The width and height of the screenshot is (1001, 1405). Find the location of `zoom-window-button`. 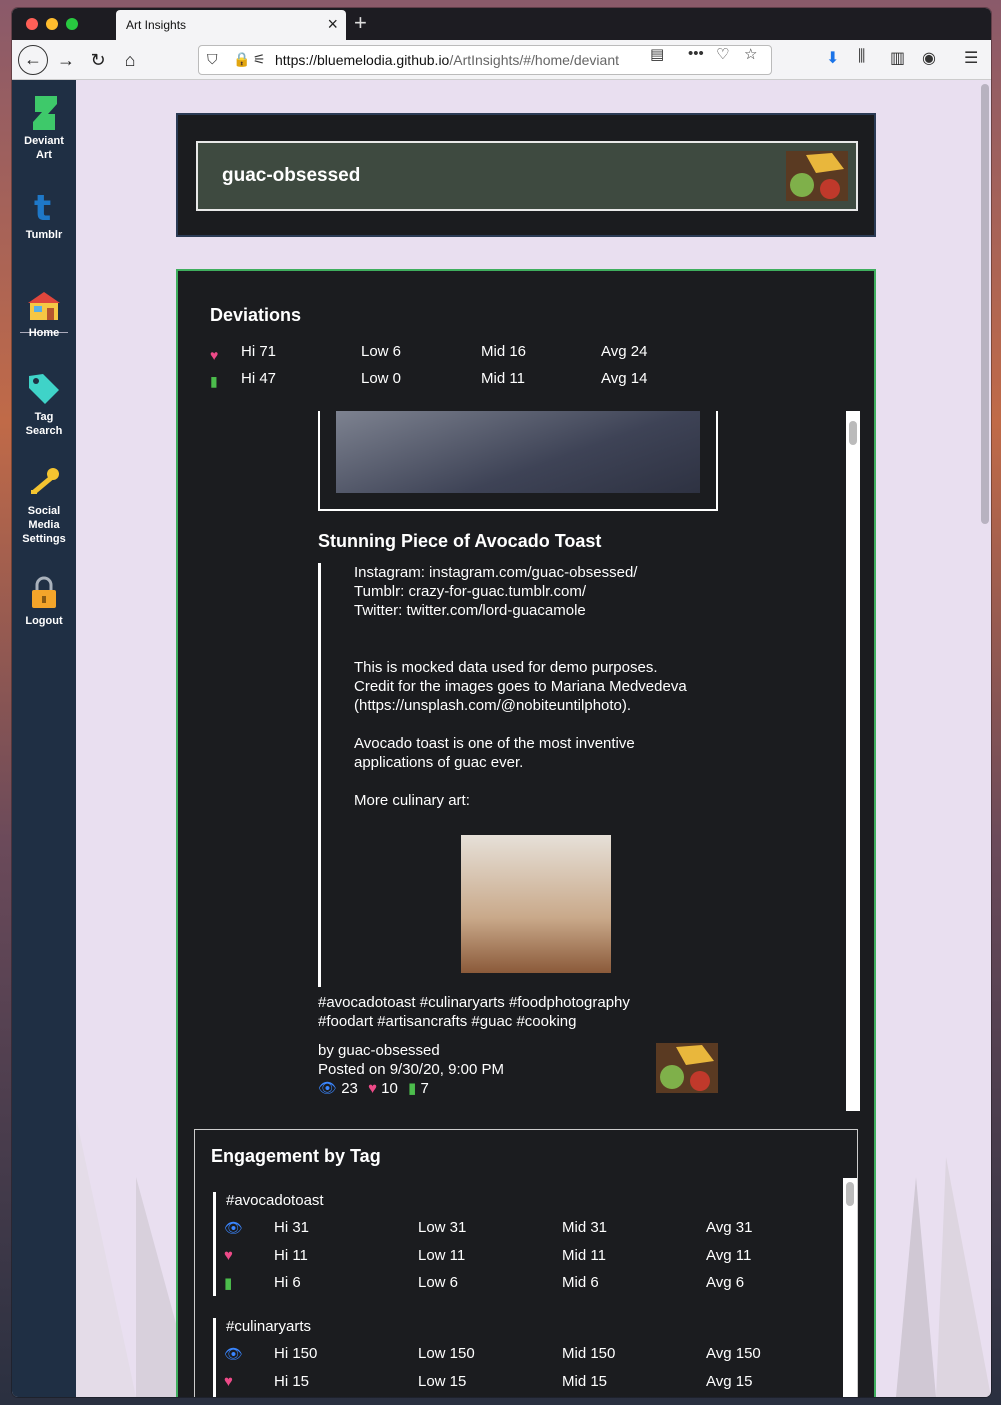

zoom-window-button is located at coordinates (72, 24).